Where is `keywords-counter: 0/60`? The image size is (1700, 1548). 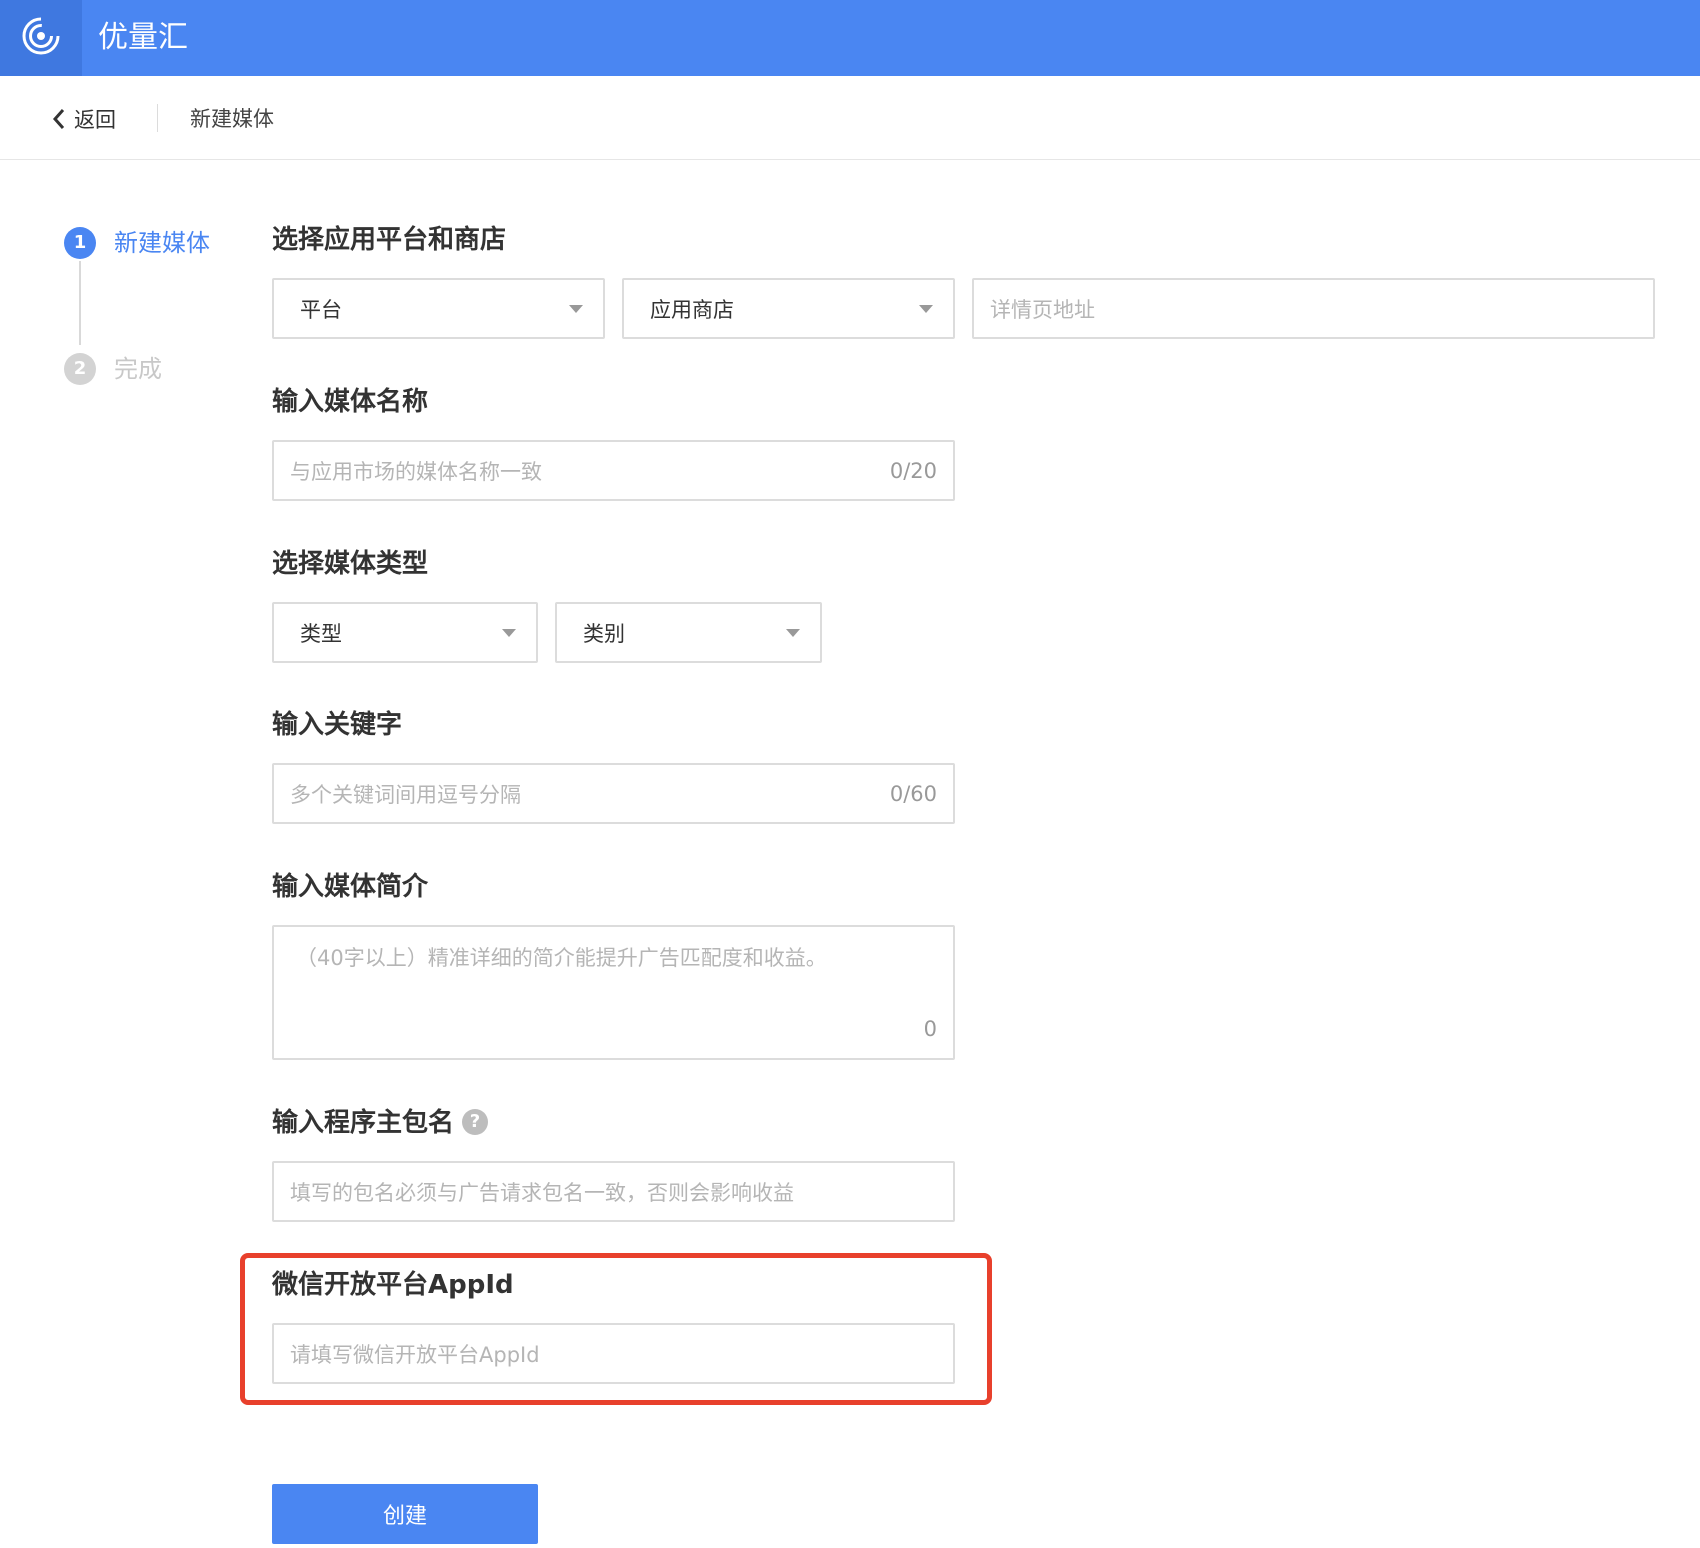 keywords-counter: 0/60 is located at coordinates (913, 793).